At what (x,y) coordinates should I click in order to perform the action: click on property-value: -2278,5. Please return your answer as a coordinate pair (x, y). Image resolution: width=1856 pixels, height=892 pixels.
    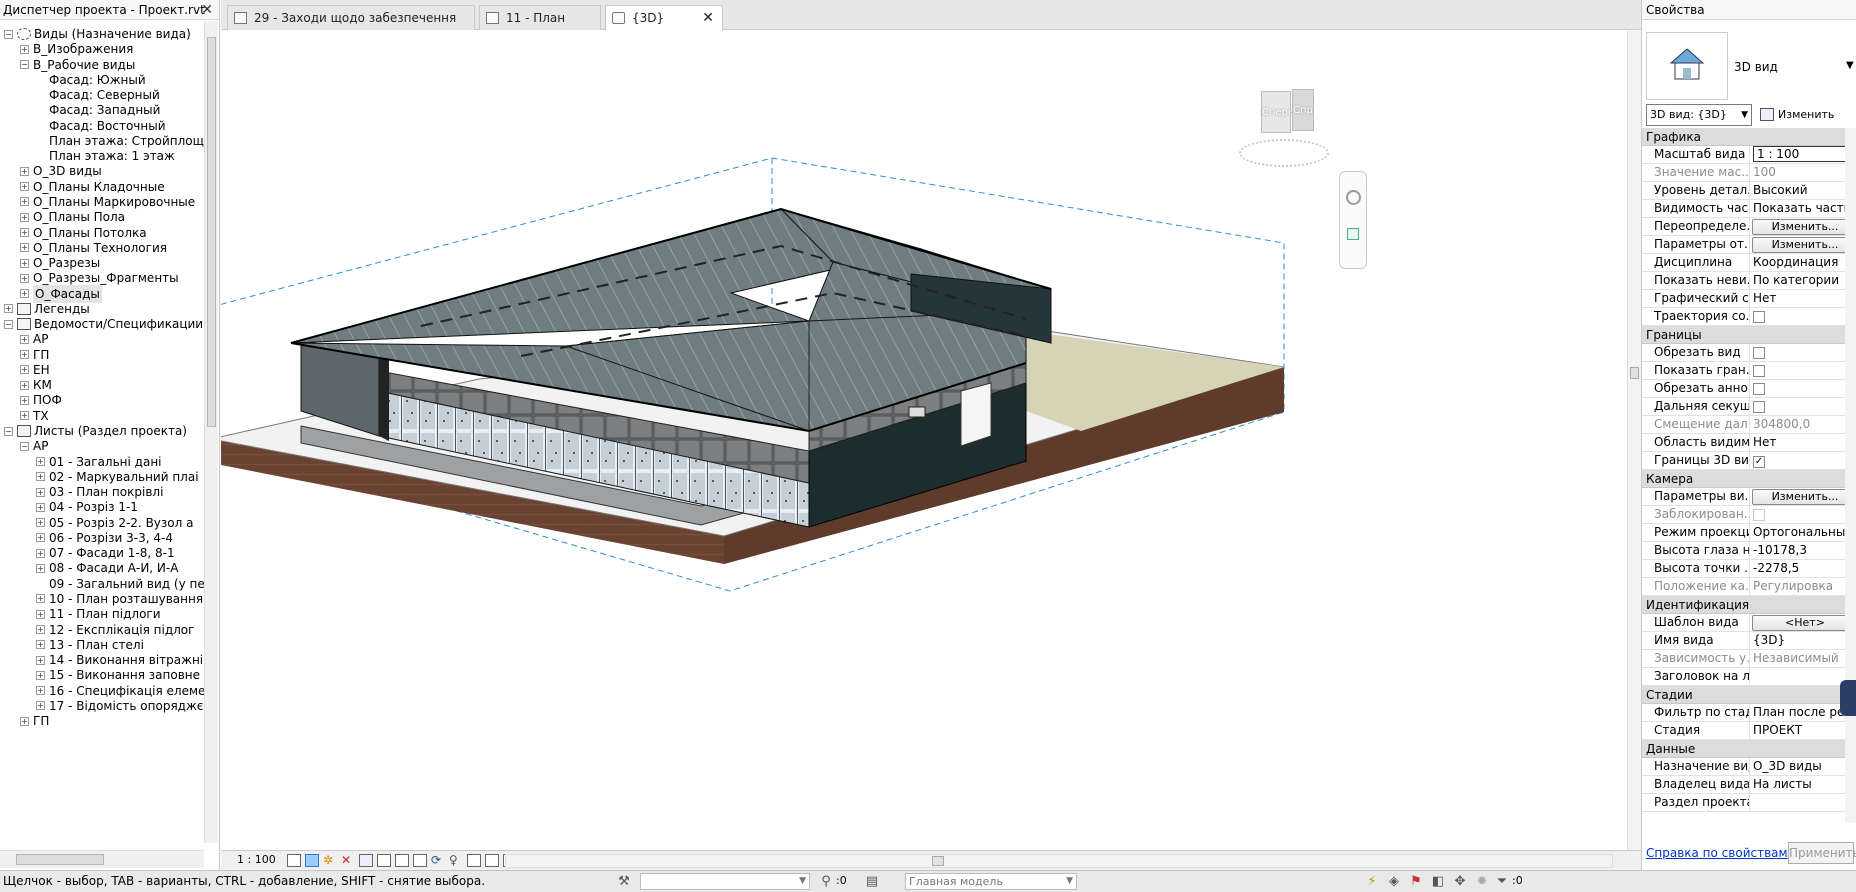
    Looking at the image, I should click on (1803, 568).